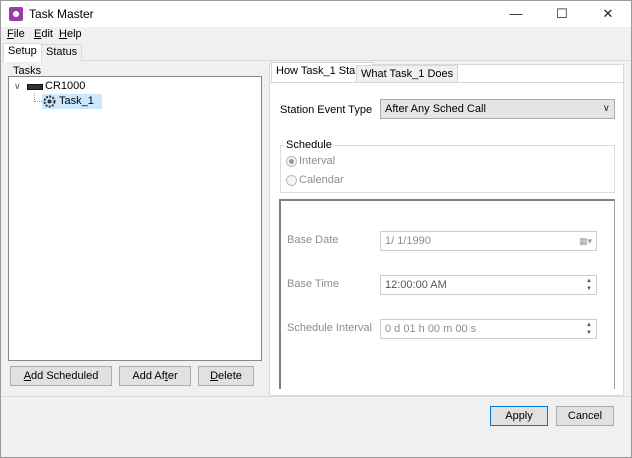 The image size is (632, 458). I want to click on tab-status: Status, so click(62, 52).